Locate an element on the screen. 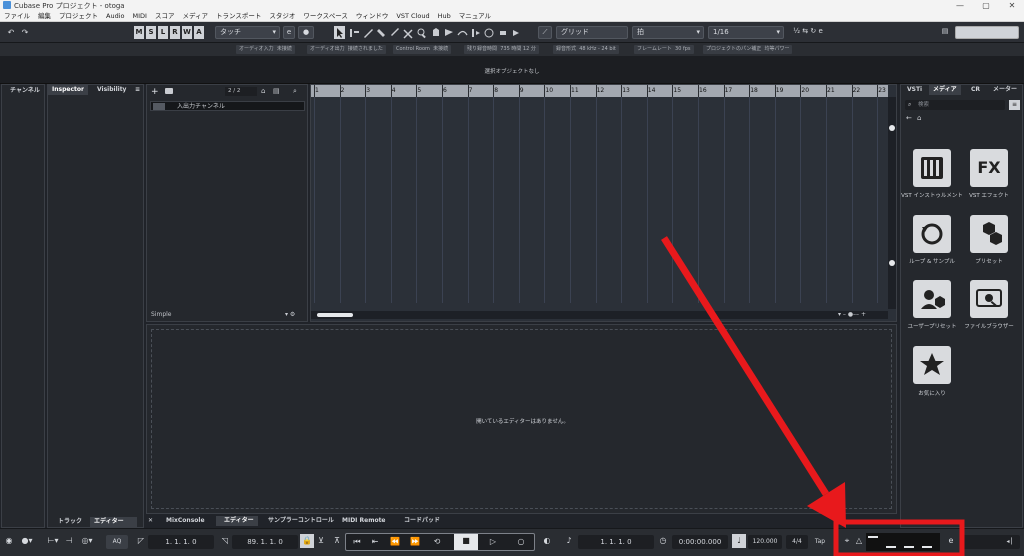 The width and height of the screenshot is (1024, 556). annotation-highlight-box is located at coordinates (899, 537).